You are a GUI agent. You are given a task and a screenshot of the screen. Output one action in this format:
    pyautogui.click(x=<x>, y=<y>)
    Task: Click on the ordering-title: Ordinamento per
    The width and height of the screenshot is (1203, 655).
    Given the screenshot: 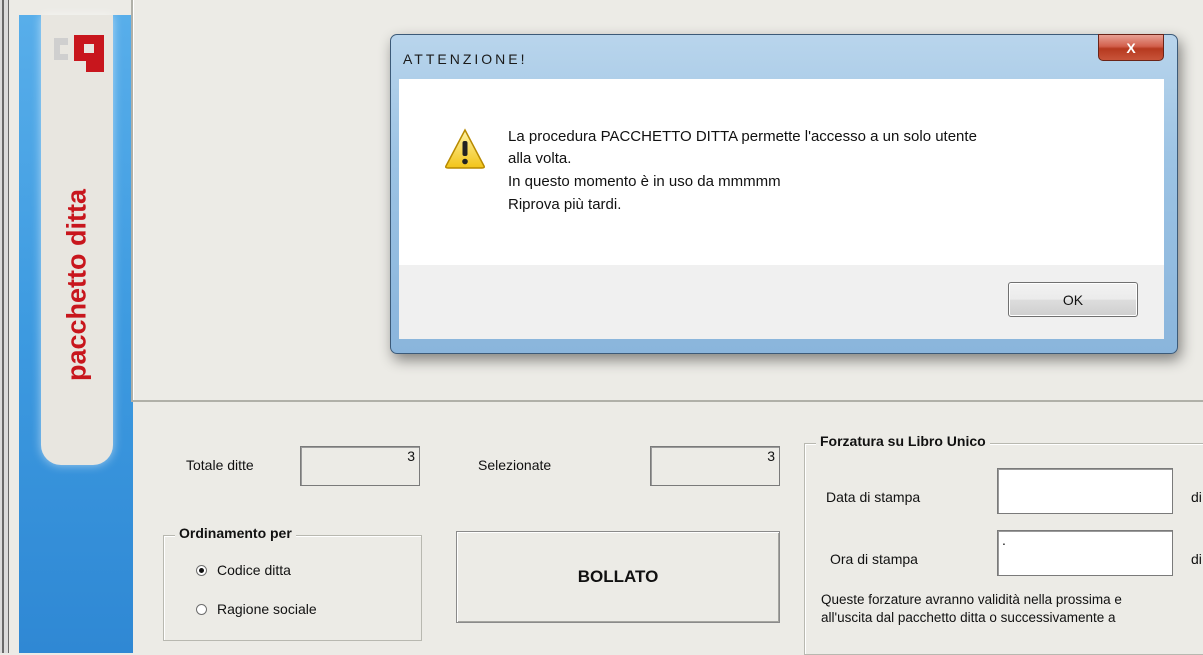 What is the action you would take?
    pyautogui.click(x=235, y=533)
    